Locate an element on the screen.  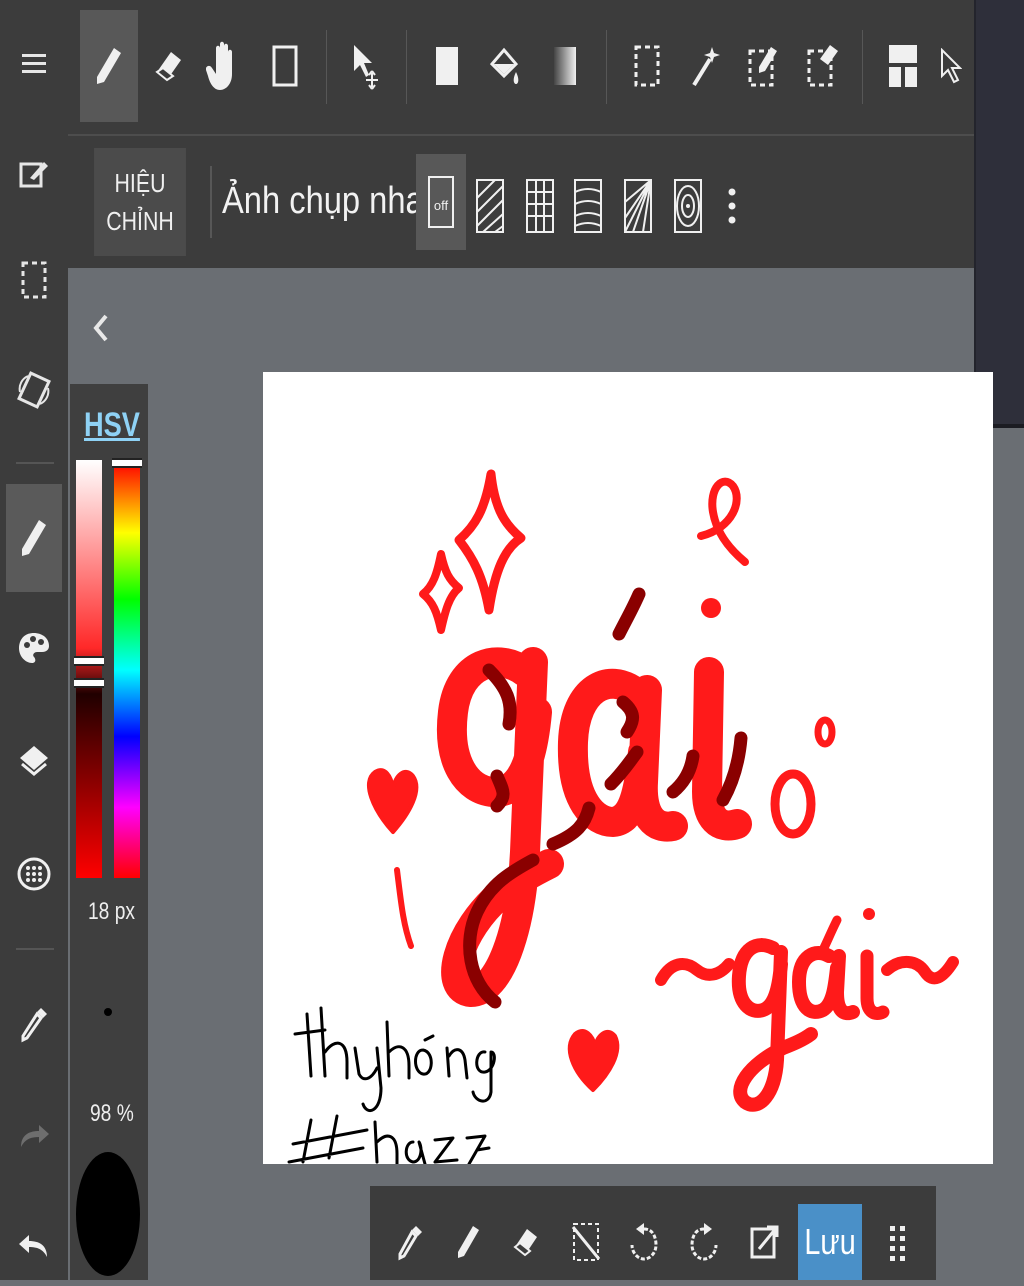
fill-rect-icon is located at coordinates (447, 66).